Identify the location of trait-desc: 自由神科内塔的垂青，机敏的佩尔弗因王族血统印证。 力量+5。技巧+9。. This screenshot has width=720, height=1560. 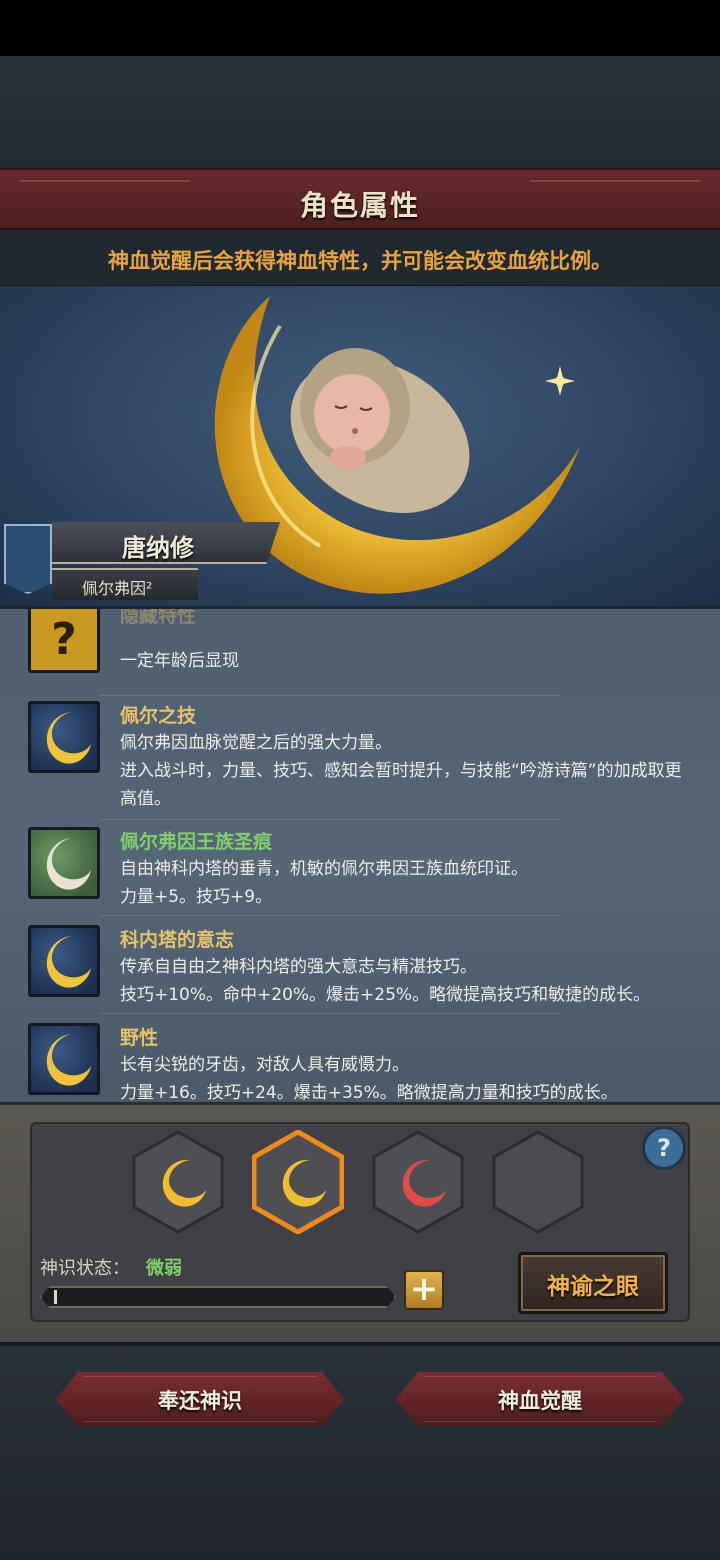
(324, 883).